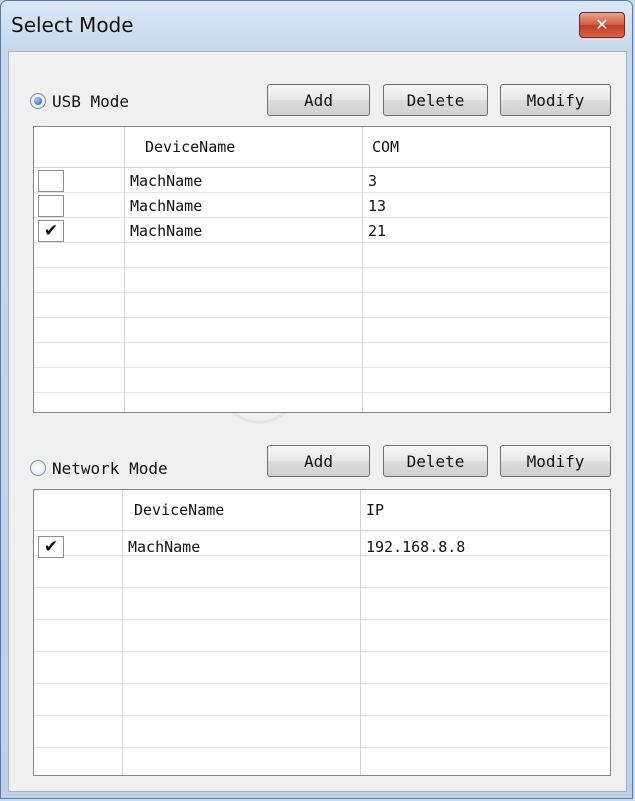  I want to click on usb-row-2-name: MachName, so click(166, 206).